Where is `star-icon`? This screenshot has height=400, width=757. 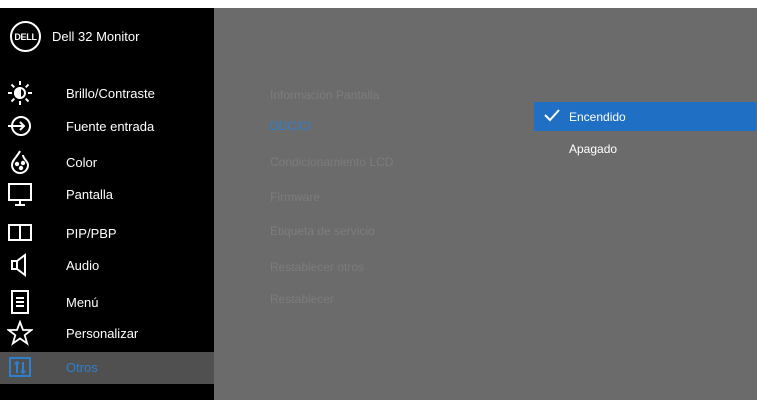
star-icon is located at coordinates (20, 333).